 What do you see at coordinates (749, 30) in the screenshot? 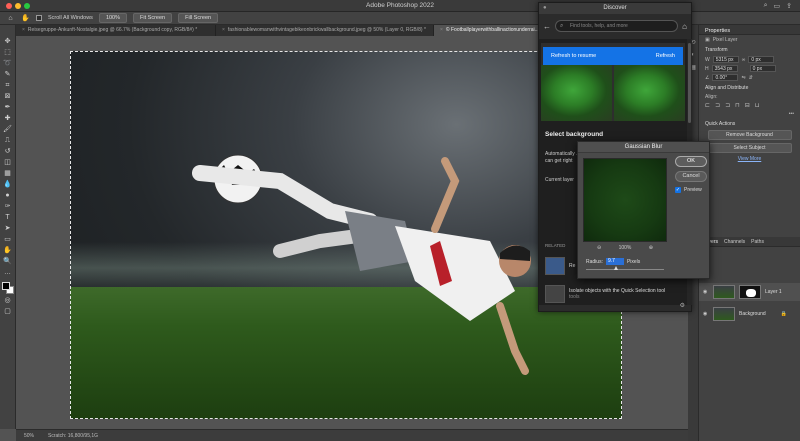
I see `properties-header: Properties` at bounding box center [749, 30].